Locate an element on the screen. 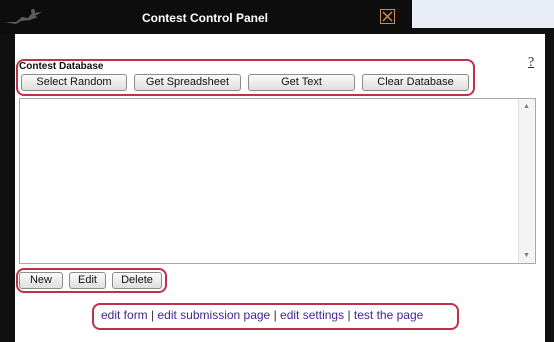  edit-settings-link: edit settings is located at coordinates (312, 315).